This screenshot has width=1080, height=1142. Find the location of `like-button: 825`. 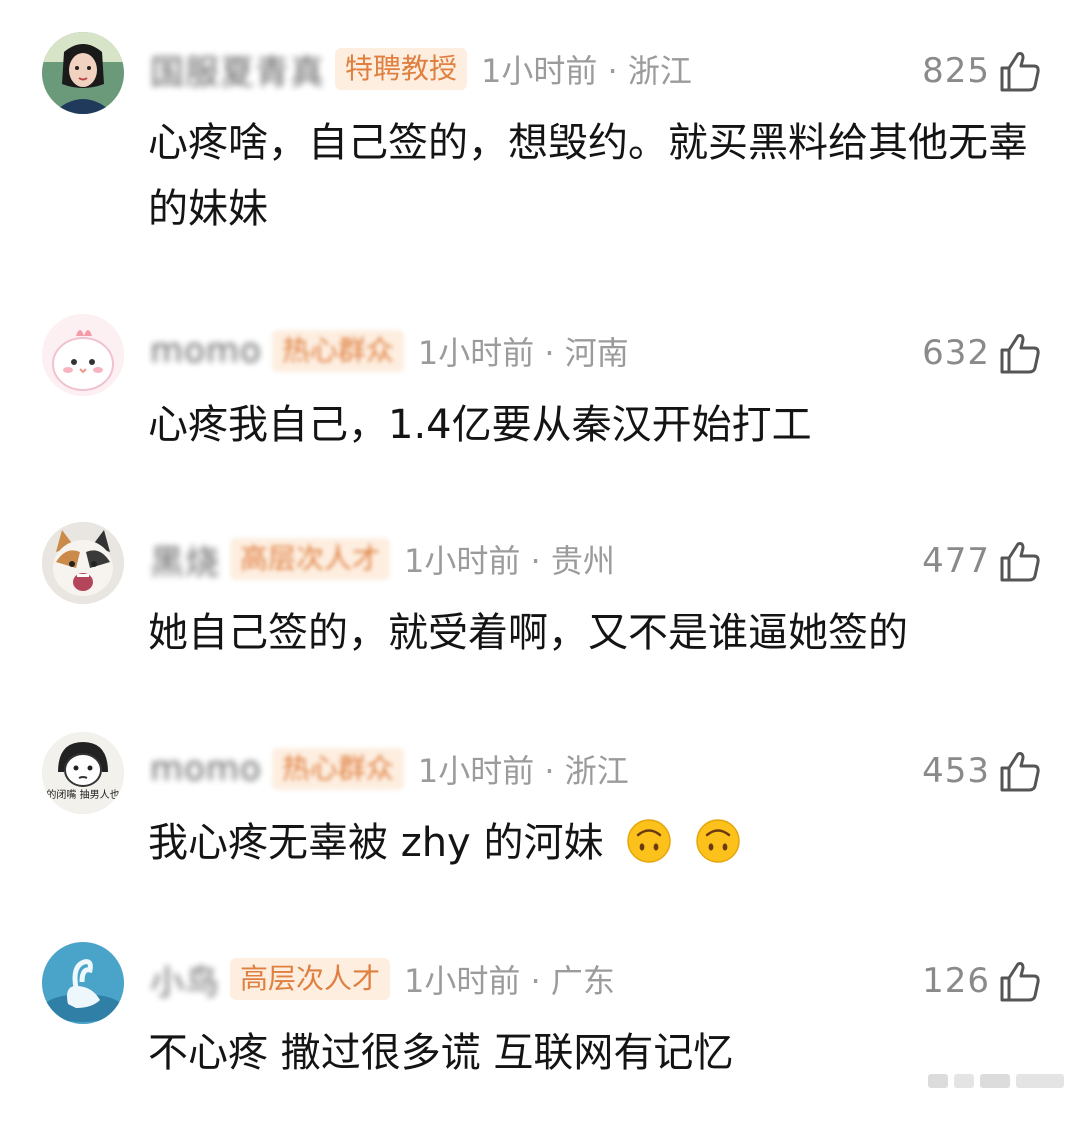

like-button: 825 is located at coordinates (982, 71).